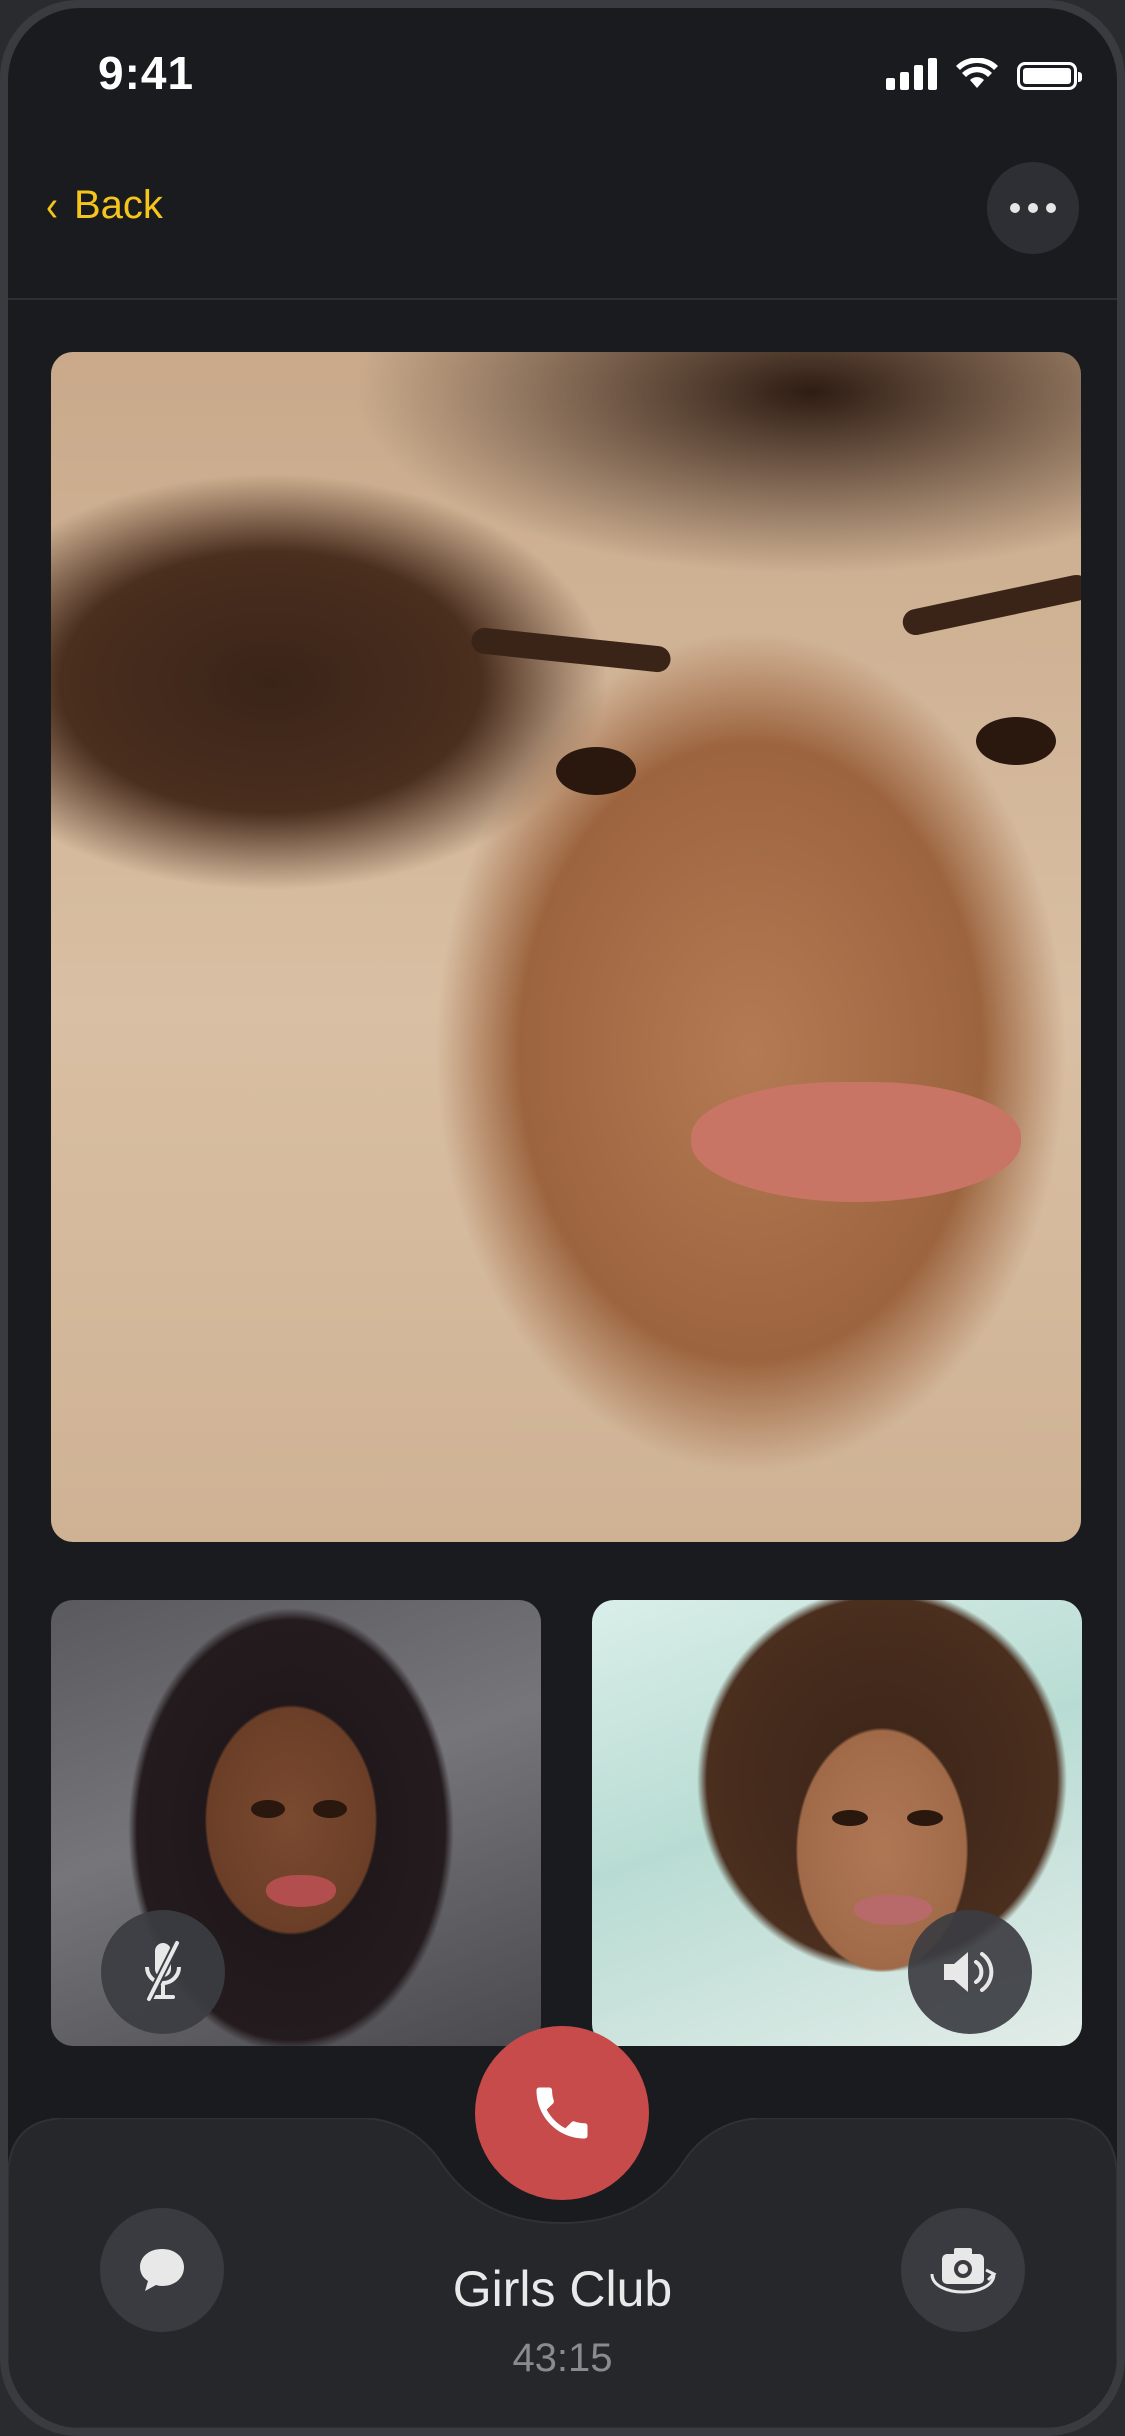  Describe the element at coordinates (562, 2289) in the screenshot. I see `call-title: Girls Club` at that location.